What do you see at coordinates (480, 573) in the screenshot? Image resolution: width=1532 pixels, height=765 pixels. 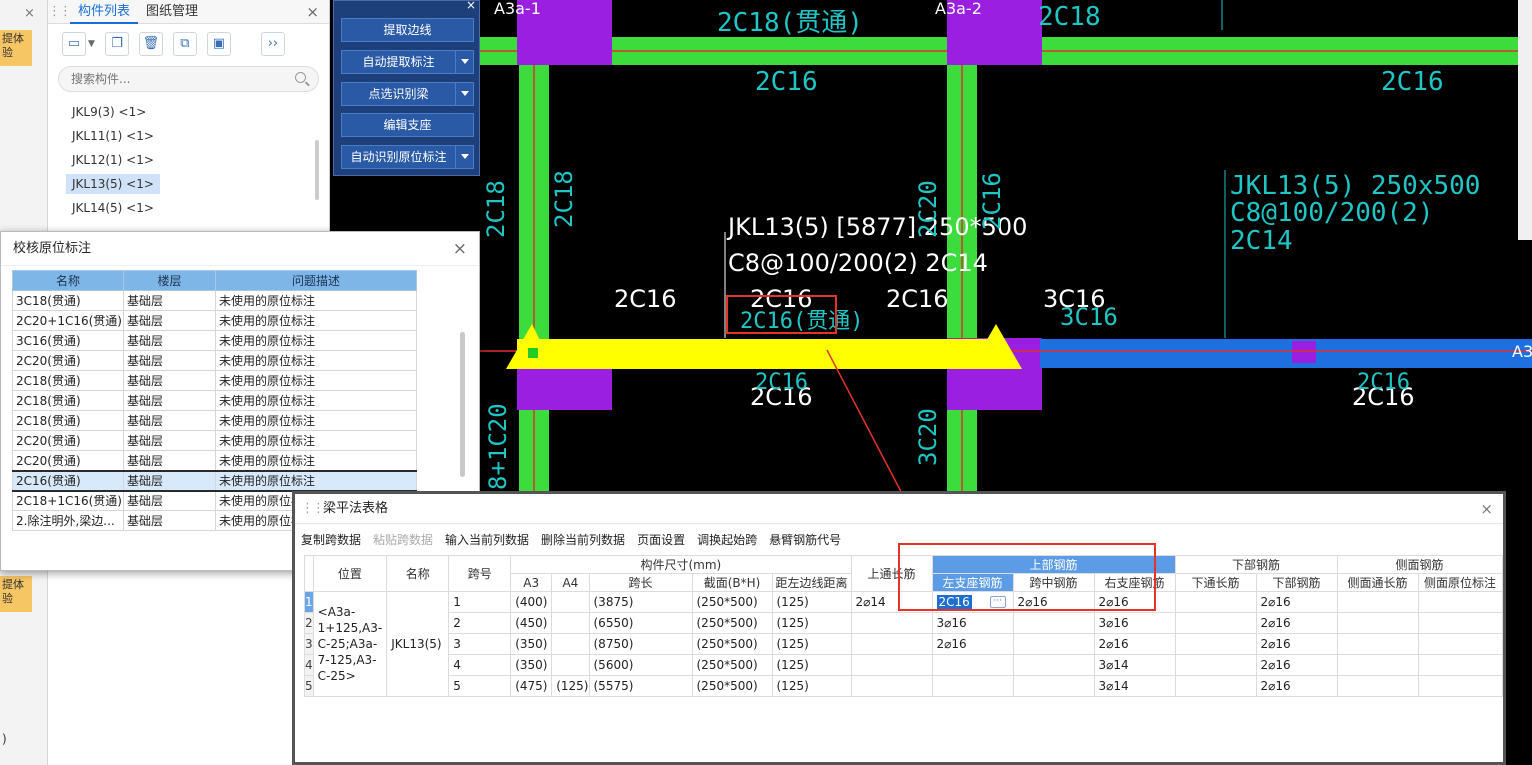 I see `column-header: 跨号` at bounding box center [480, 573].